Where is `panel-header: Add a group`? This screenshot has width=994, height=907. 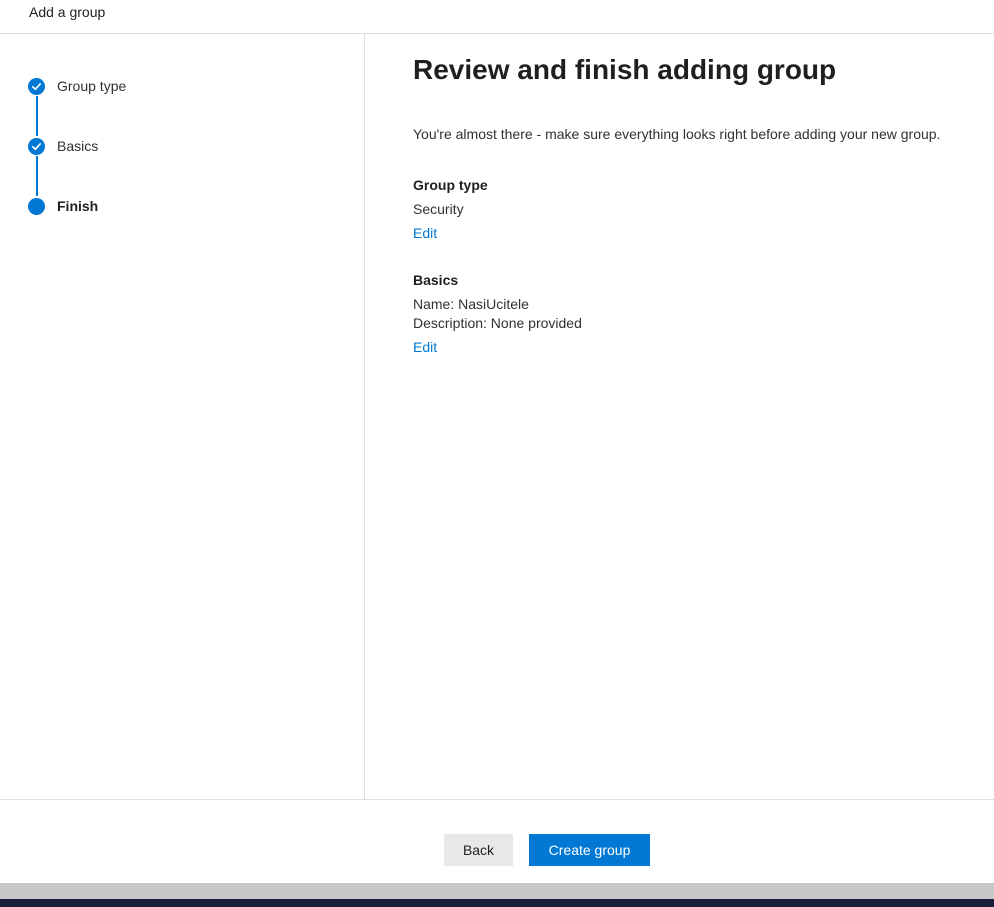
panel-header: Add a group is located at coordinates (497, 17).